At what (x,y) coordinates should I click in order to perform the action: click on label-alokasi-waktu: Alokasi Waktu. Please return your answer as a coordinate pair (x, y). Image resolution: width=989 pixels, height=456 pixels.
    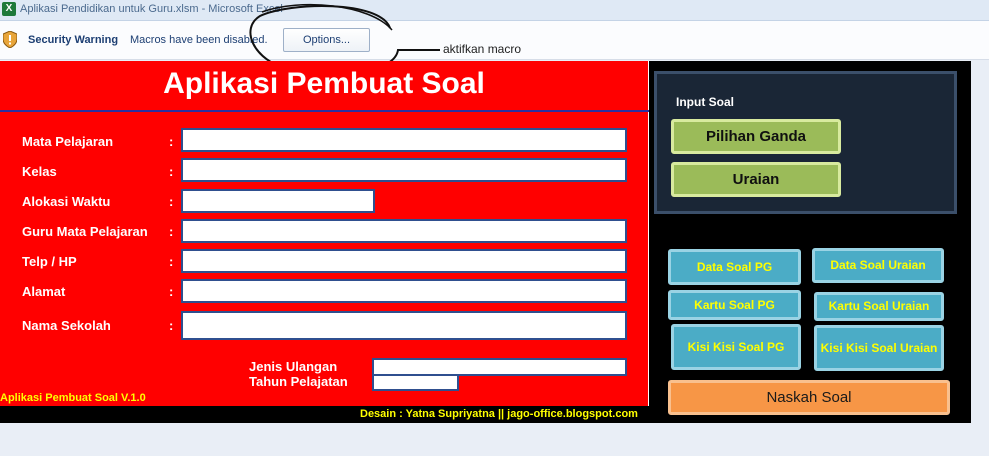
    Looking at the image, I should click on (66, 201).